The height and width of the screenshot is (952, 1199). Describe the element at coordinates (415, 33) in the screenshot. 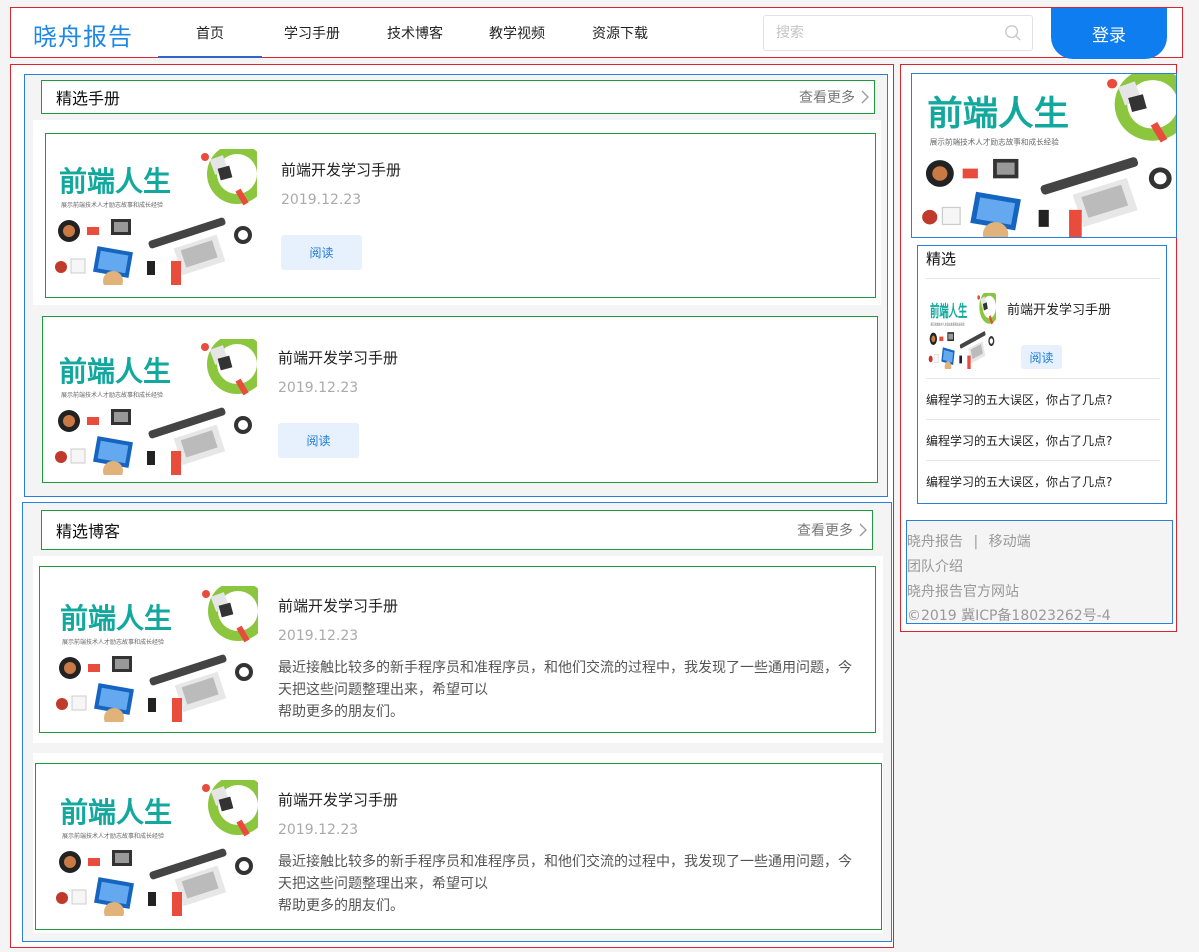

I see `nav-item-blog: 技术博客` at that location.